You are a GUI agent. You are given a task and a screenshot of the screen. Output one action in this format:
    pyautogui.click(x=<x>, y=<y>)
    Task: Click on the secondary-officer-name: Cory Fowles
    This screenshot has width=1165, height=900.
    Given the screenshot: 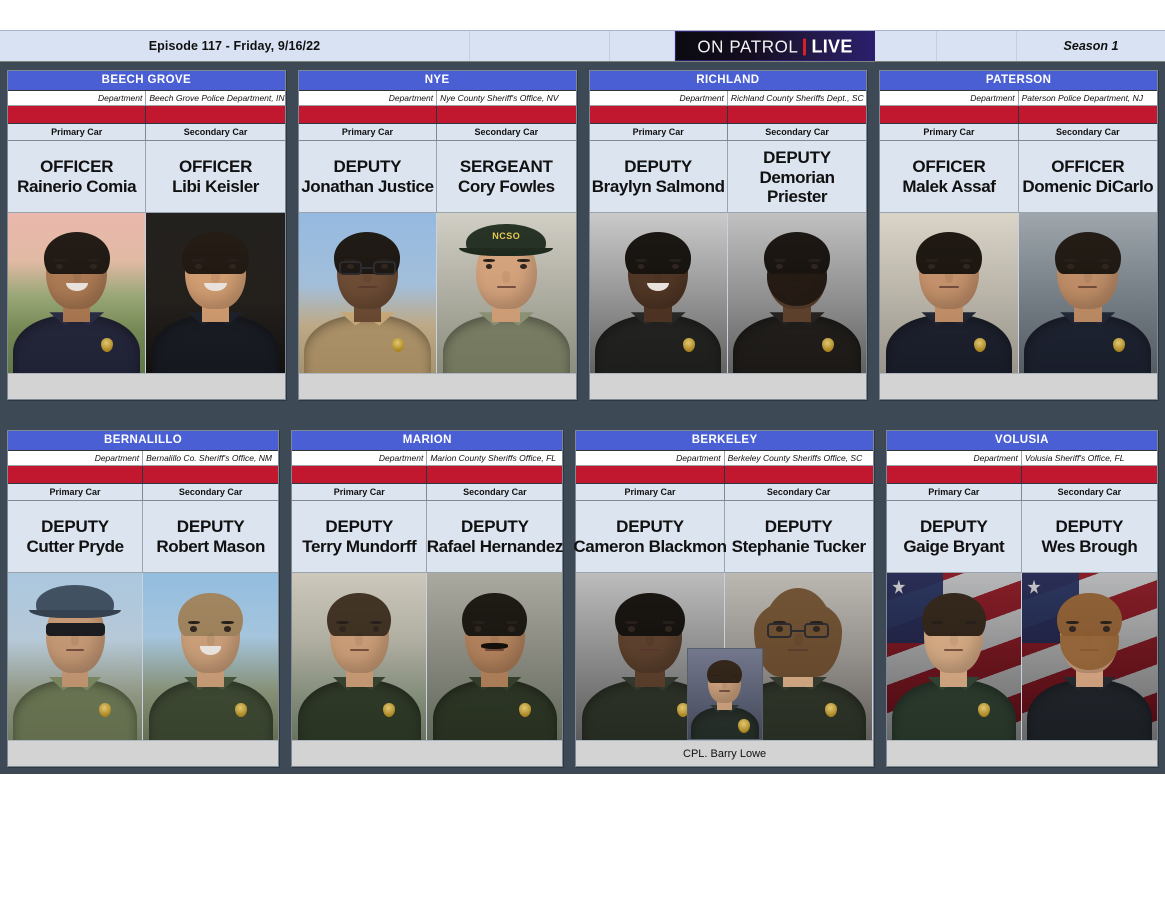 What is the action you would take?
    pyautogui.click(x=506, y=186)
    